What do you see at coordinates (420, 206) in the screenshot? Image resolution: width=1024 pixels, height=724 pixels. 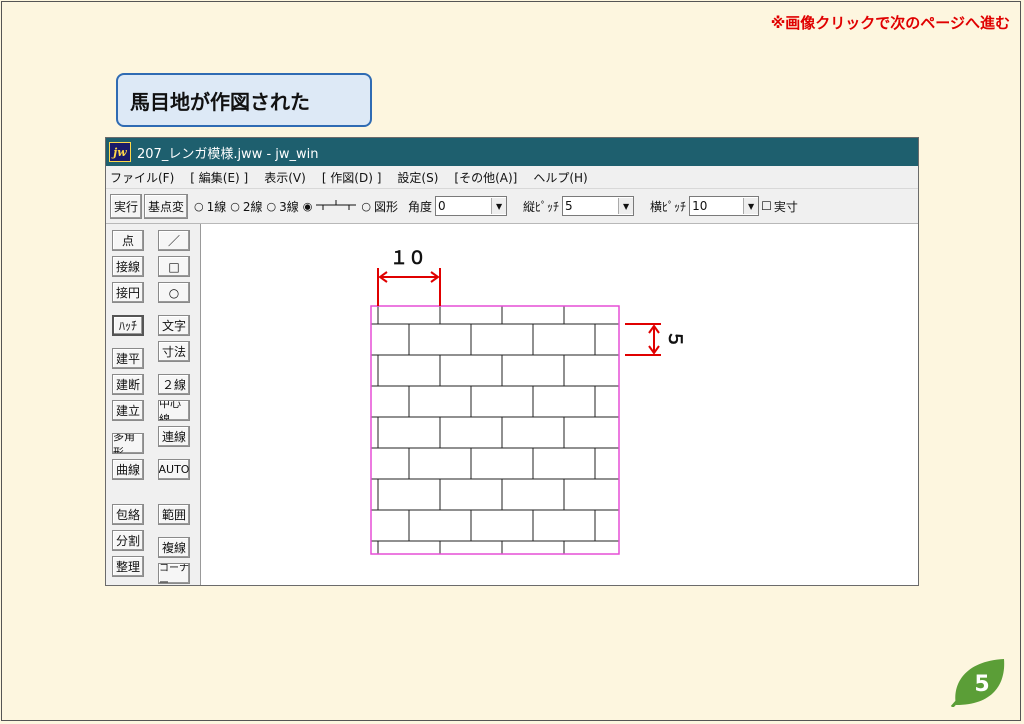 I see `angle-label: 角度` at bounding box center [420, 206].